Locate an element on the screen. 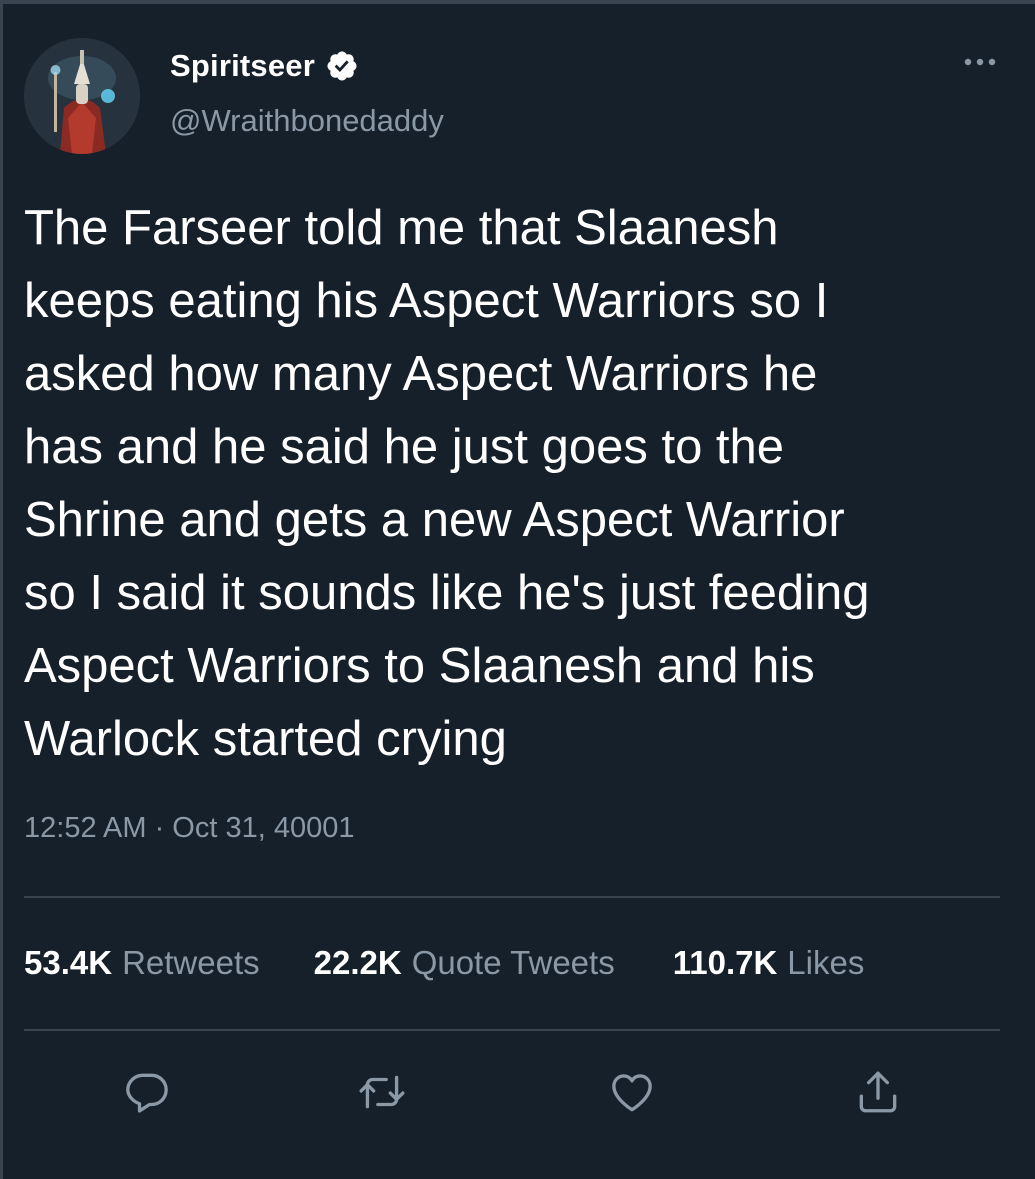 The width and height of the screenshot is (1035, 1179). action-bar is located at coordinates (517, 1092).